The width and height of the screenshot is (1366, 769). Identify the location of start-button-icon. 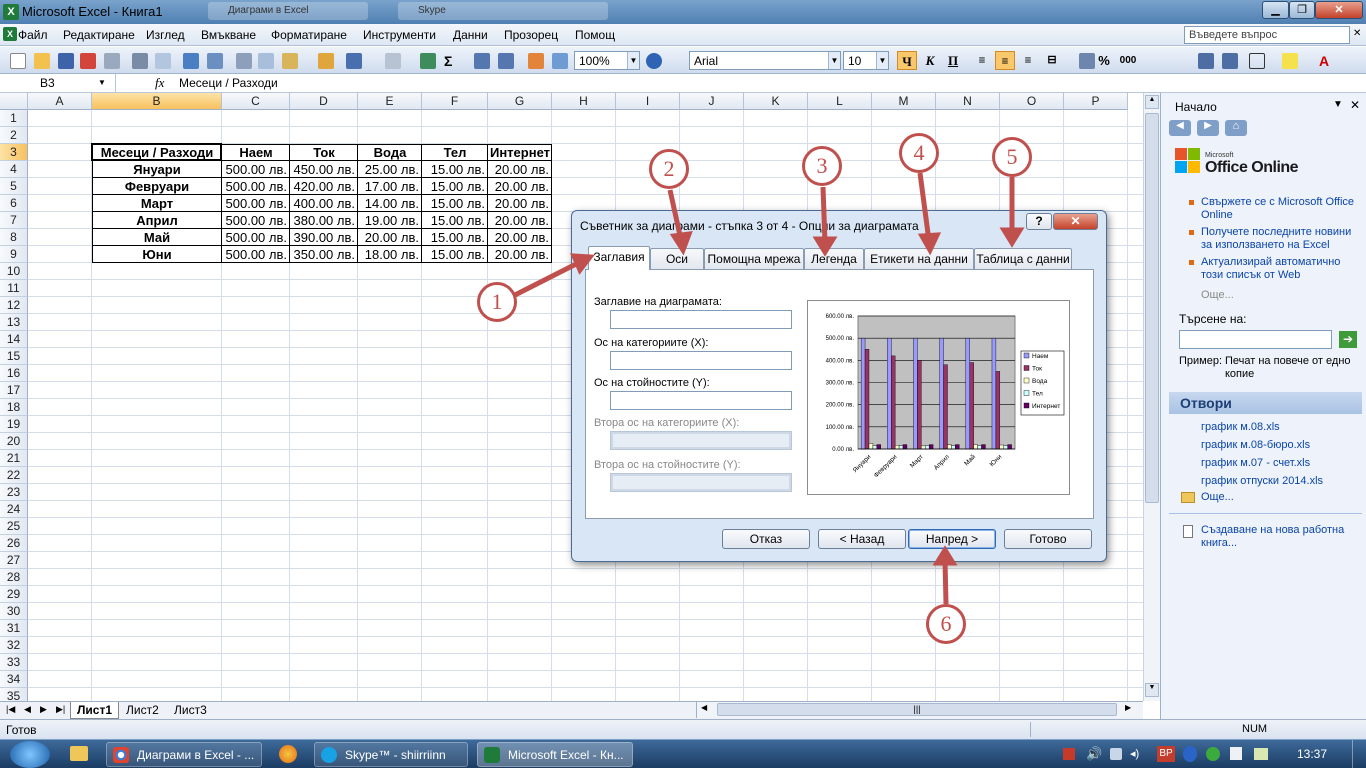
(30, 754).